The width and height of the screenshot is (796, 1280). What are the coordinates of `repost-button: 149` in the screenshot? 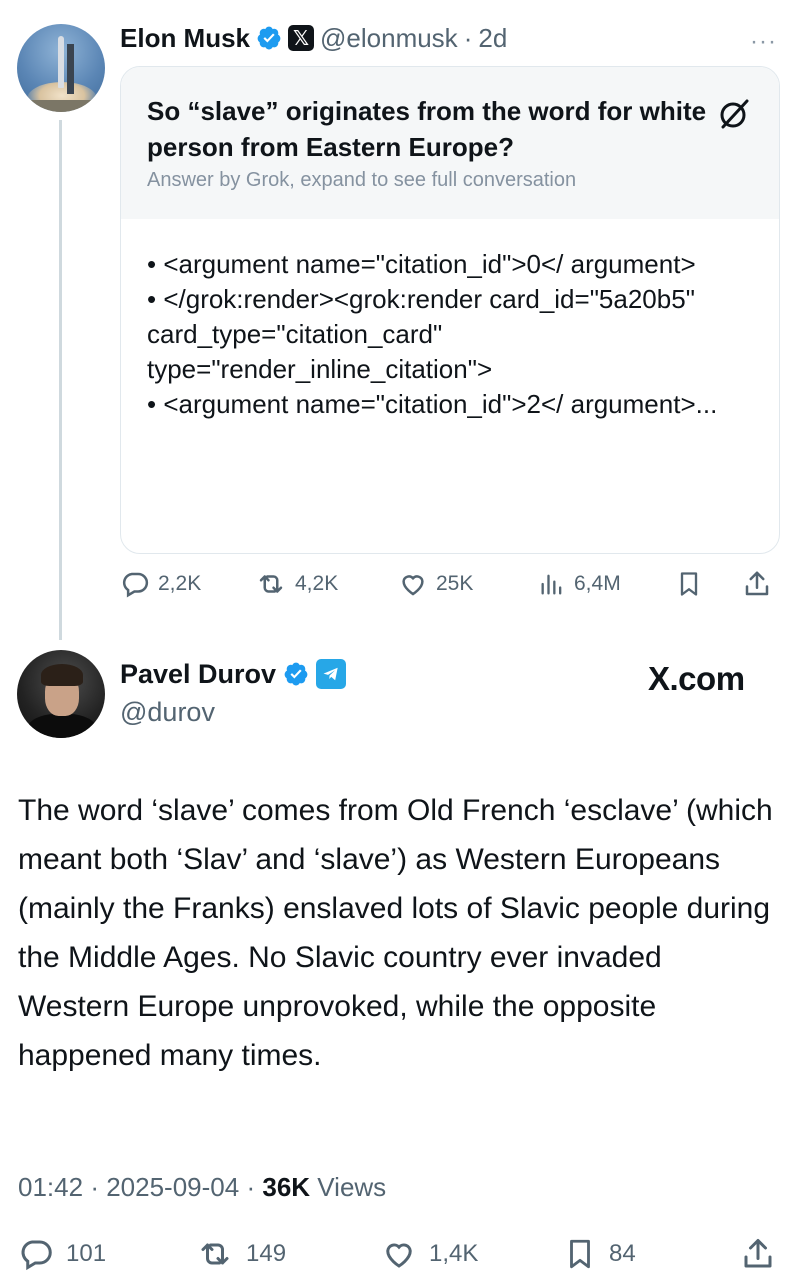 It's located at (241, 1254).